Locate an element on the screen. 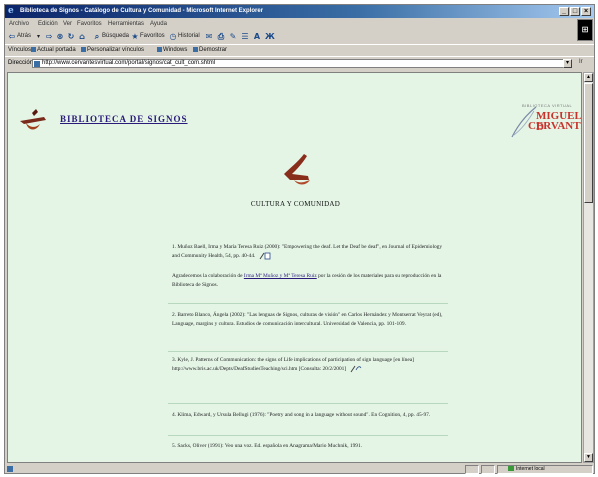 The width and height of the screenshot is (598, 477). text-size-icon: A is located at coordinates (257, 36).